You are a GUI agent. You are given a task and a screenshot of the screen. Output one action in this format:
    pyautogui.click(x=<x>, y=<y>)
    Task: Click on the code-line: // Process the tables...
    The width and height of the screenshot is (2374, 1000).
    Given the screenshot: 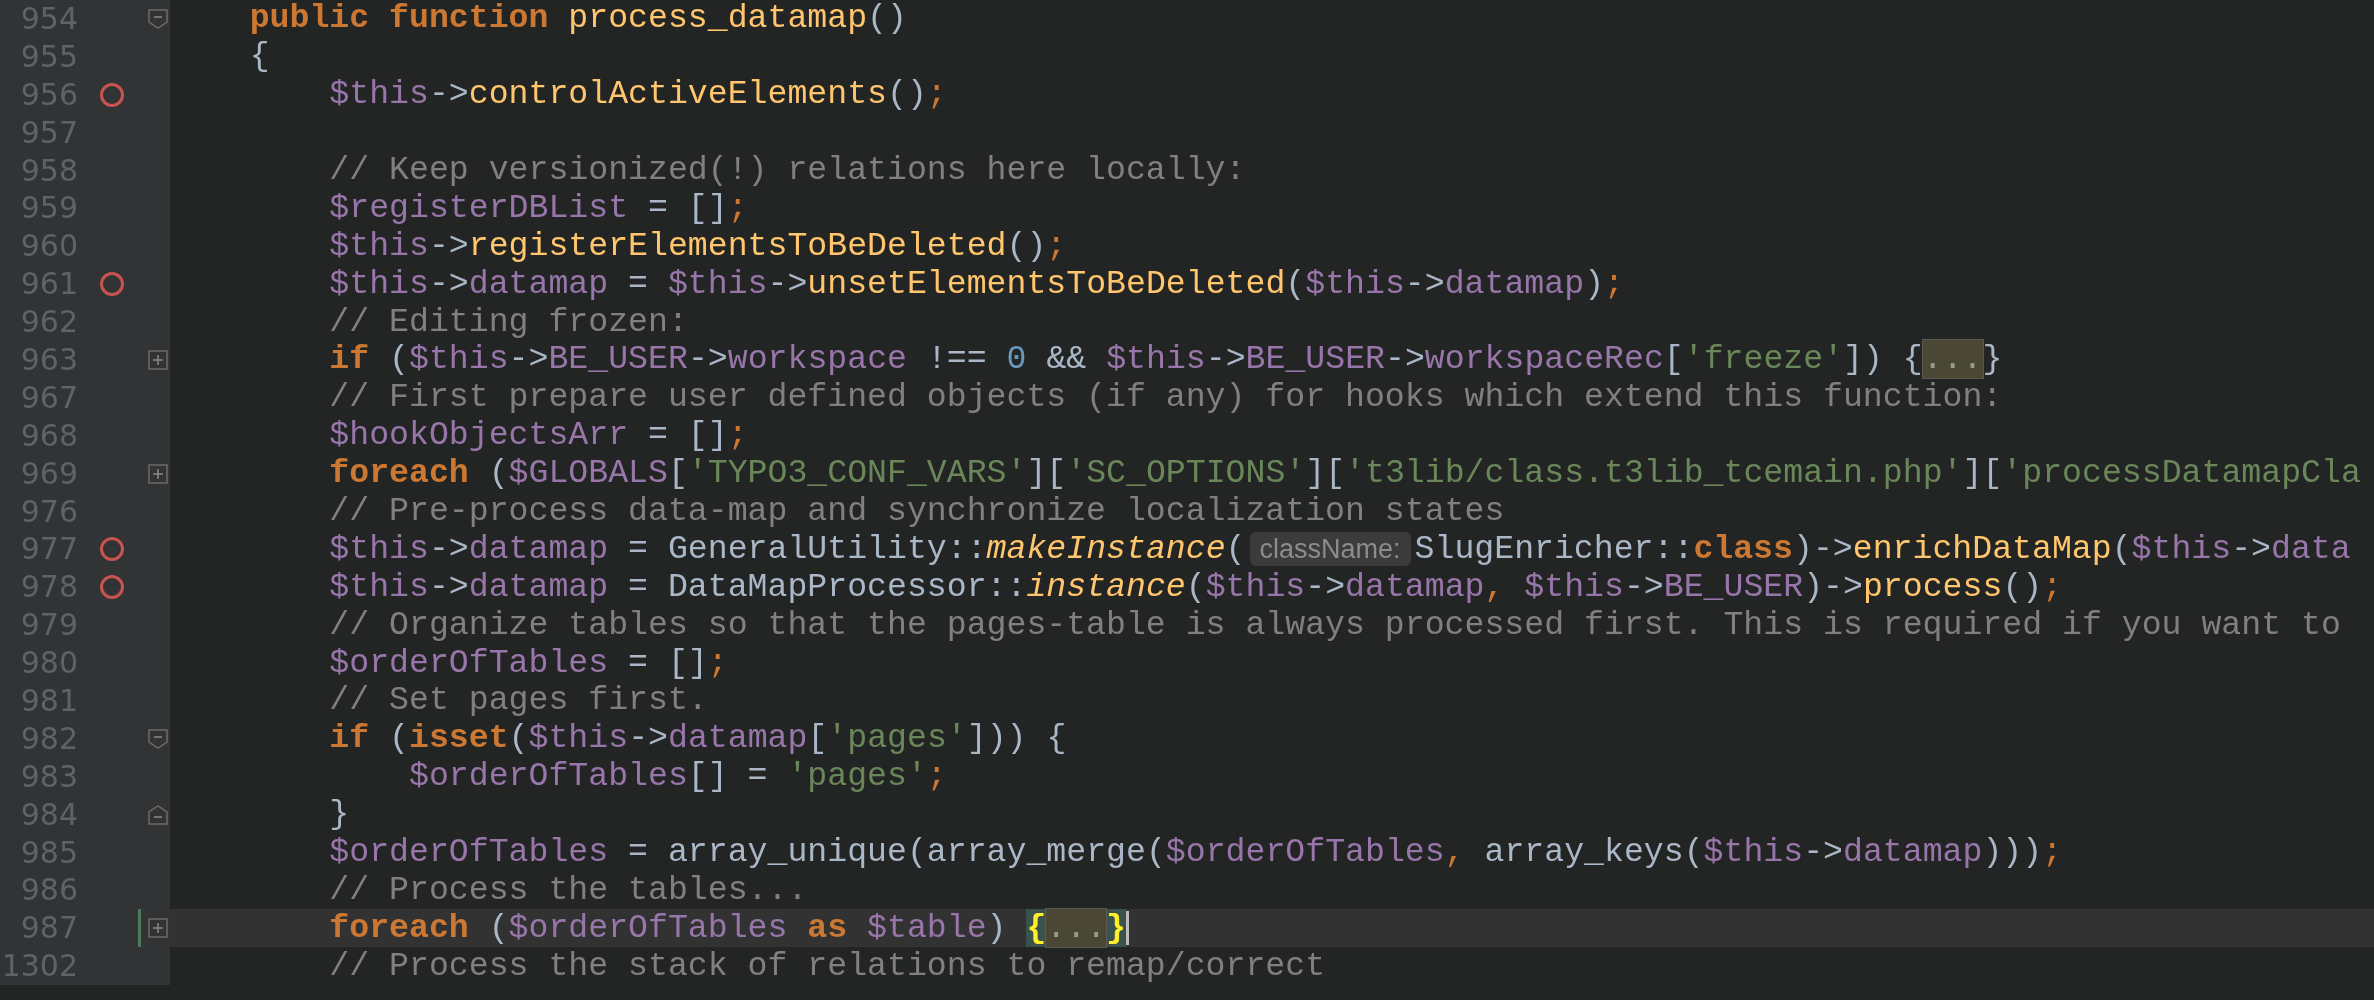 What is the action you would take?
    pyautogui.click(x=568, y=890)
    